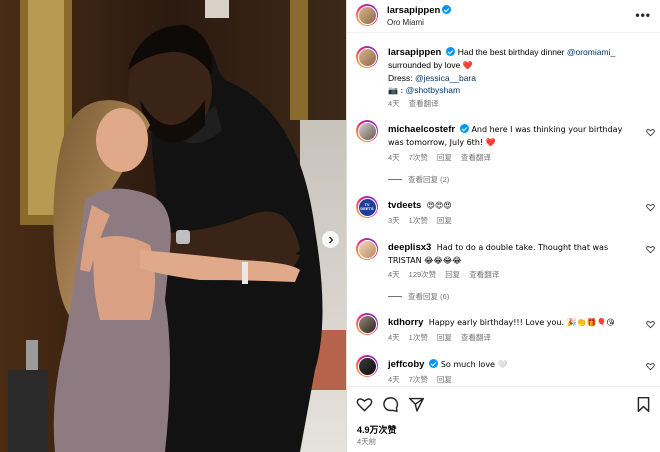 This screenshot has height=452, width=660. I want to click on mention-photo-link: @shotbysham, so click(433, 90).